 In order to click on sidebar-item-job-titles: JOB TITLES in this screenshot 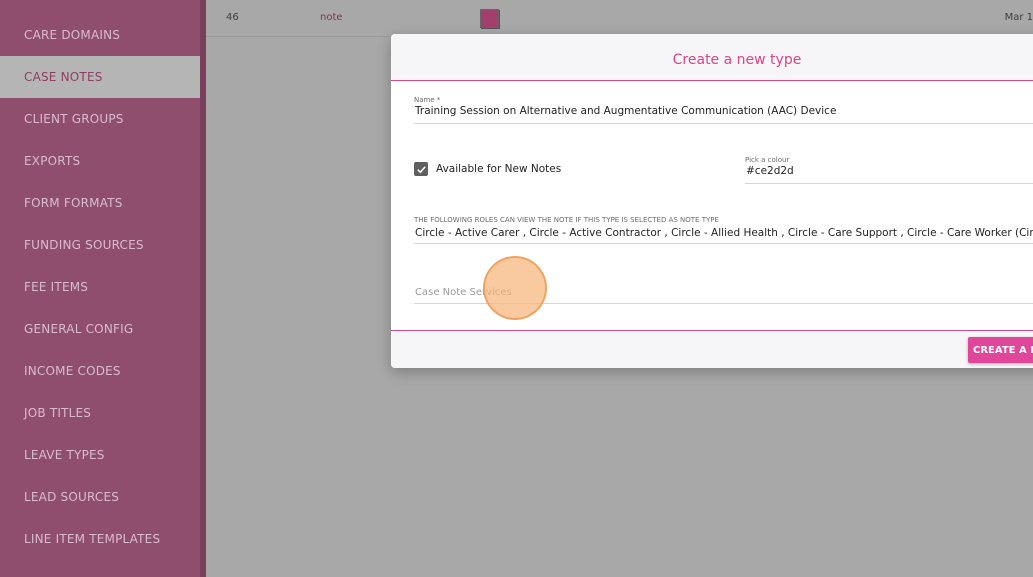, I will do `click(100, 413)`.